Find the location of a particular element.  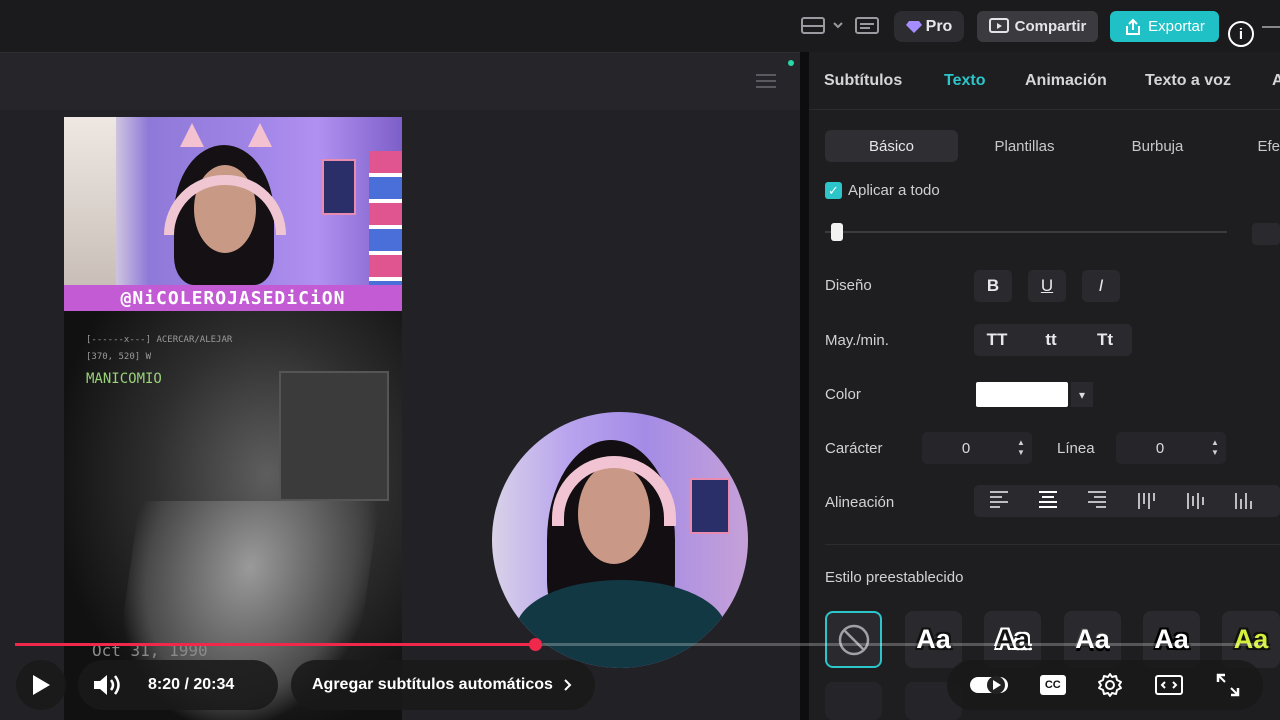

export-button: Exportar is located at coordinates (1164, 26).